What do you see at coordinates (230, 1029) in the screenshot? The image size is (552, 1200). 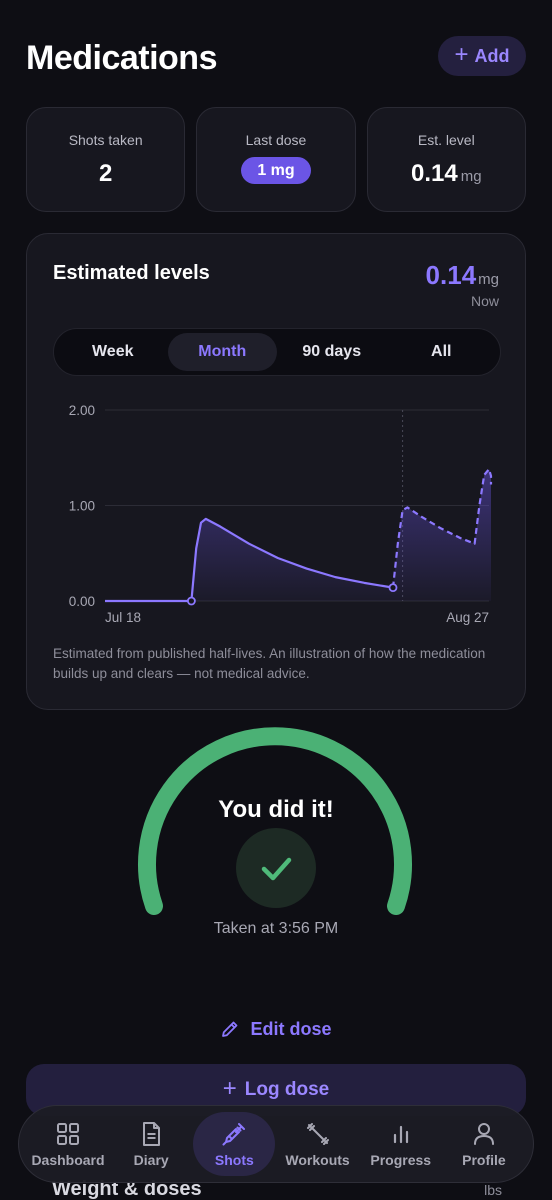 I see `pencil-icon` at bounding box center [230, 1029].